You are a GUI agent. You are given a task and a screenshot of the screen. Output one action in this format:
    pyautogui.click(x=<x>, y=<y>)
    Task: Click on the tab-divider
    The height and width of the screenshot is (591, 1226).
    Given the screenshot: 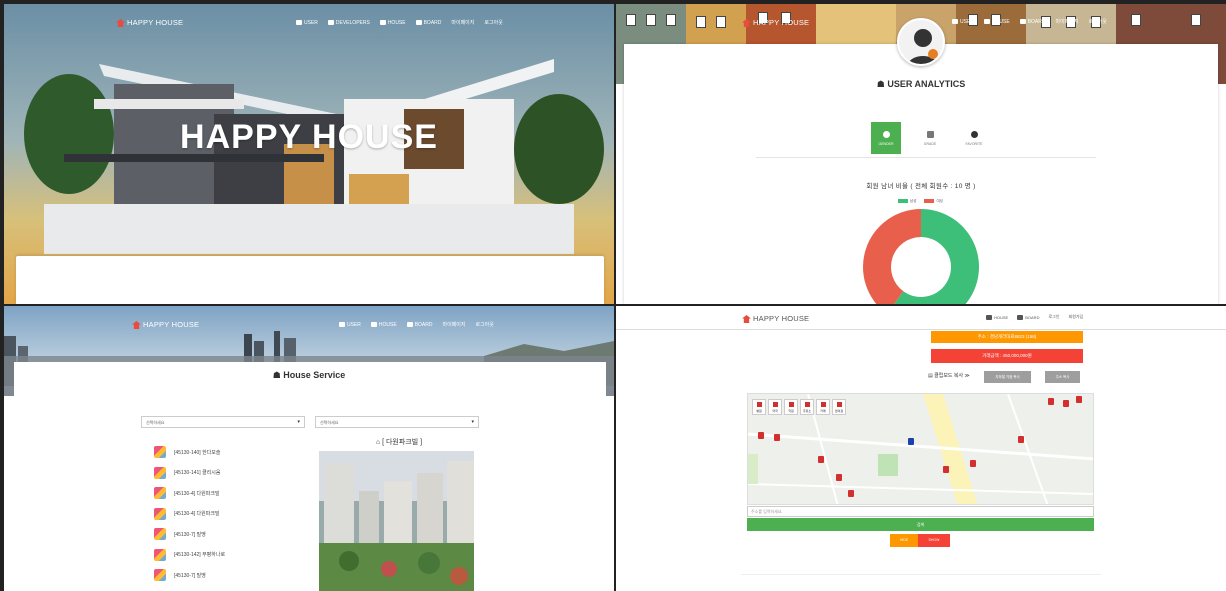 What is the action you would take?
    pyautogui.click(x=926, y=157)
    